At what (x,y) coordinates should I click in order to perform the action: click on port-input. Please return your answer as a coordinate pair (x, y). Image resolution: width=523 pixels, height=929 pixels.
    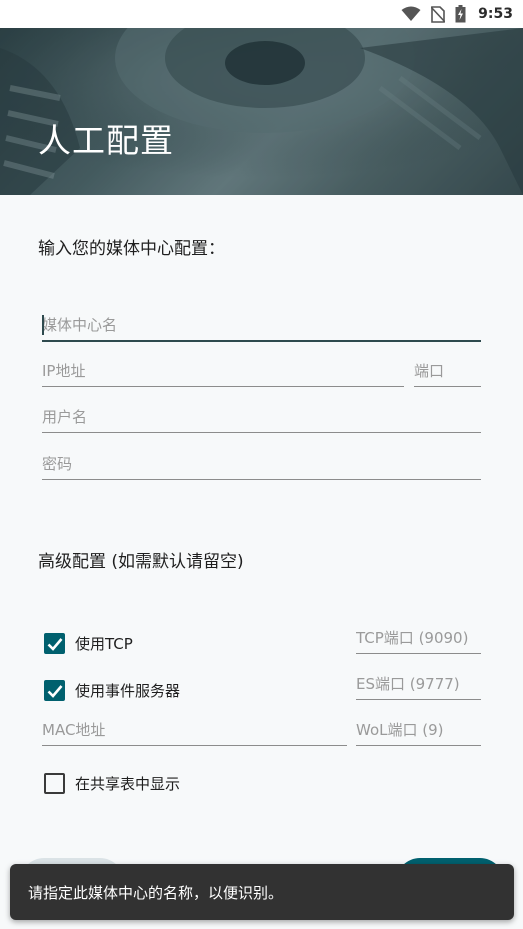
    Looking at the image, I should click on (447, 371).